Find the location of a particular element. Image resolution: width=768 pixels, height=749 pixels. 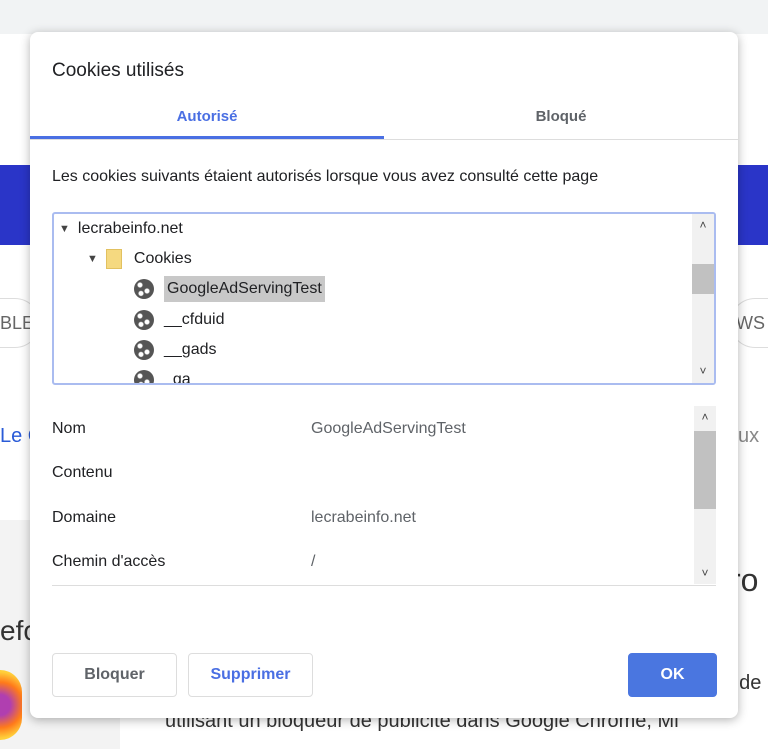

dialog-title: Cookies utilisés is located at coordinates (118, 70).